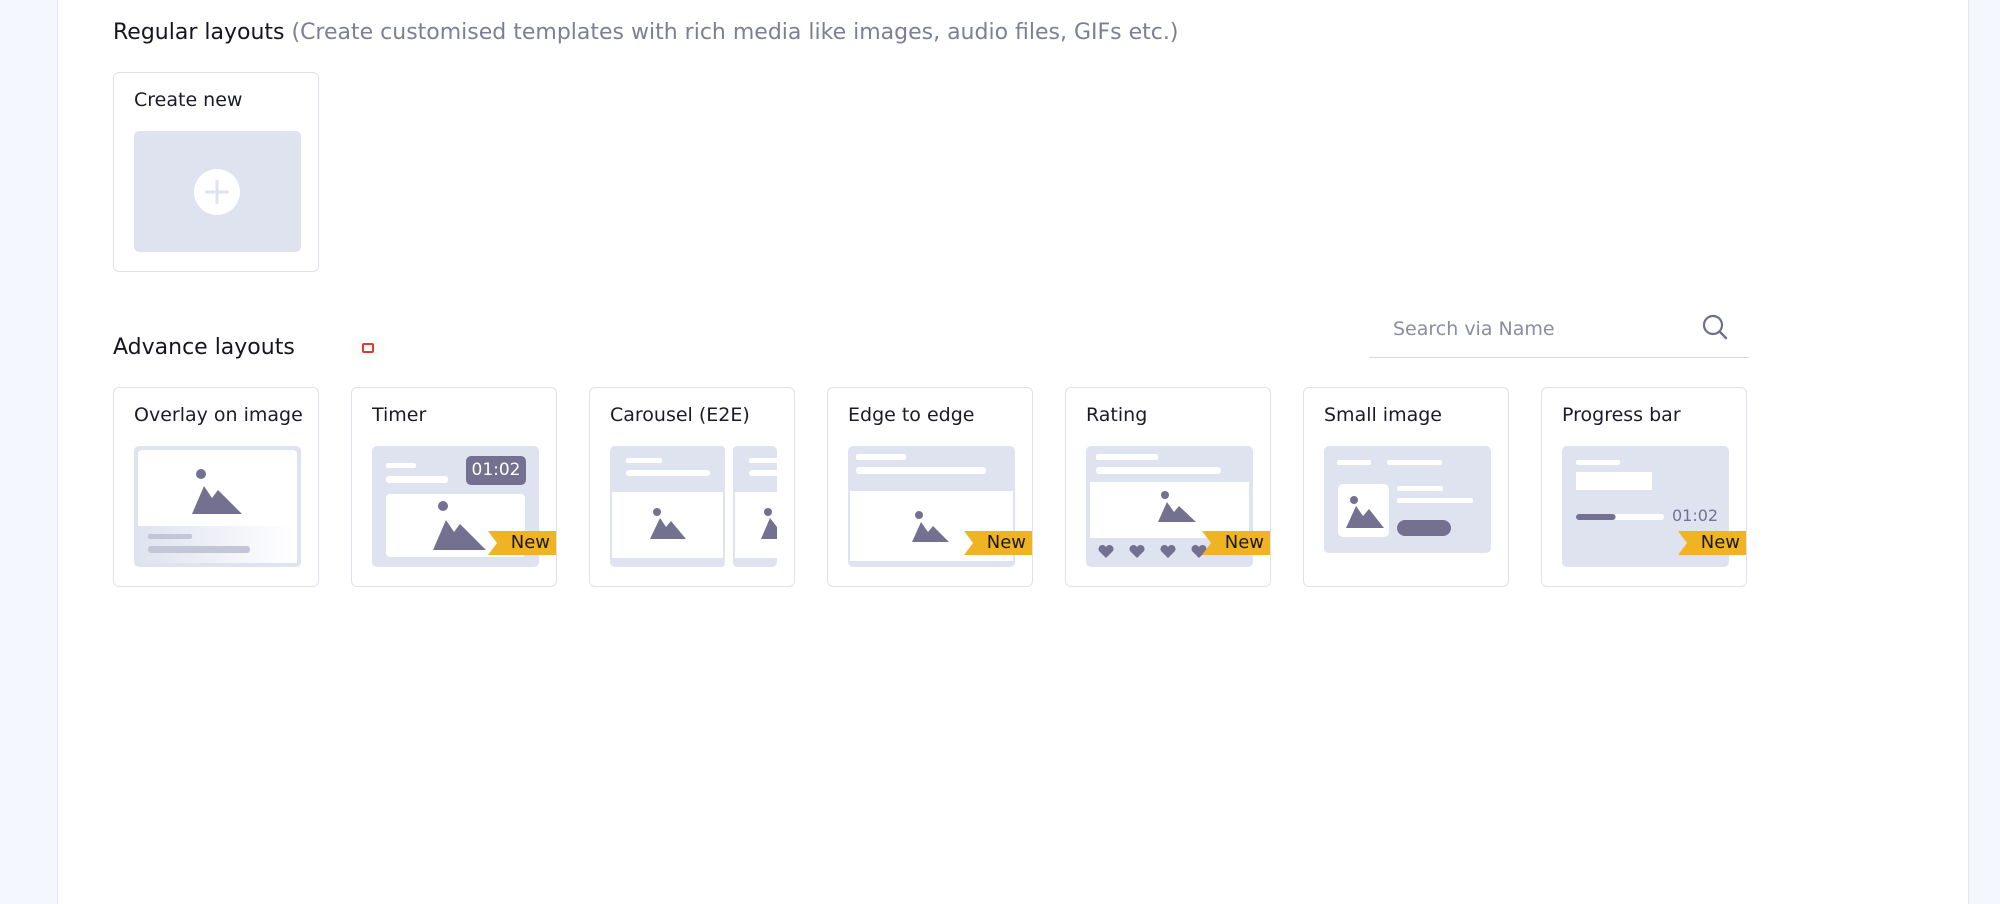 The image size is (2000, 904). Describe the element at coordinates (218, 415) in the screenshot. I see `card-label: Overlay on image` at that location.